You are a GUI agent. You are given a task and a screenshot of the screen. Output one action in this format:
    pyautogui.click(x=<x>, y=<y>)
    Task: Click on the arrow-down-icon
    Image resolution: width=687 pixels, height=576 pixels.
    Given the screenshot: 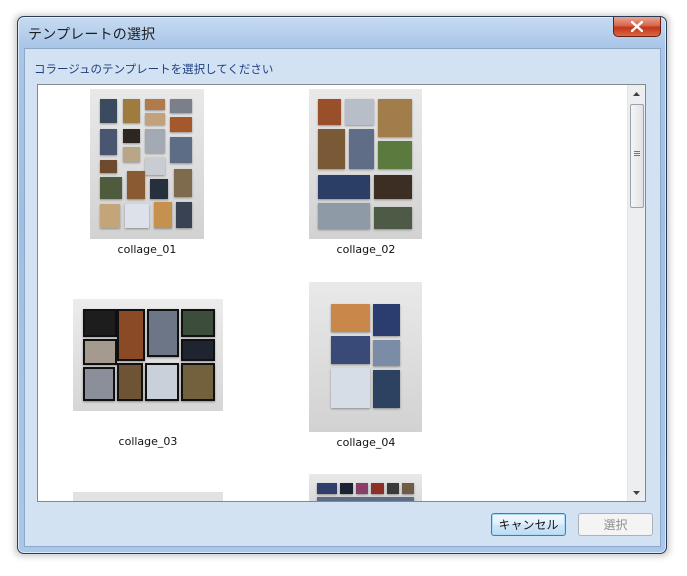 What is the action you would take?
    pyautogui.click(x=636, y=492)
    